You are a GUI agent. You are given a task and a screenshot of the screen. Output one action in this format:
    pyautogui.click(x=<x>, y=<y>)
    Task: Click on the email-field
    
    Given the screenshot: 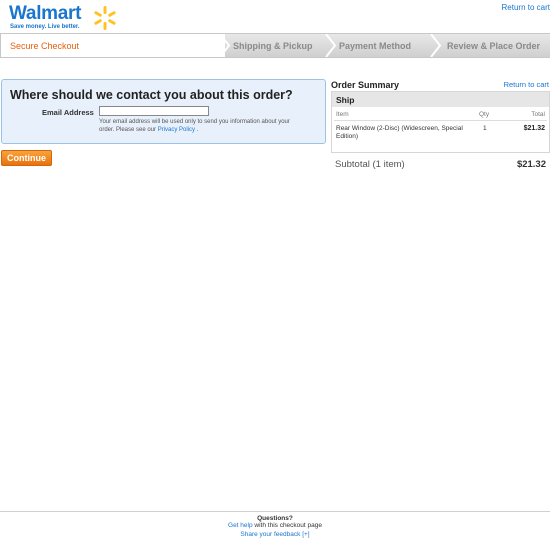 What is the action you would take?
    pyautogui.click(x=154, y=111)
    